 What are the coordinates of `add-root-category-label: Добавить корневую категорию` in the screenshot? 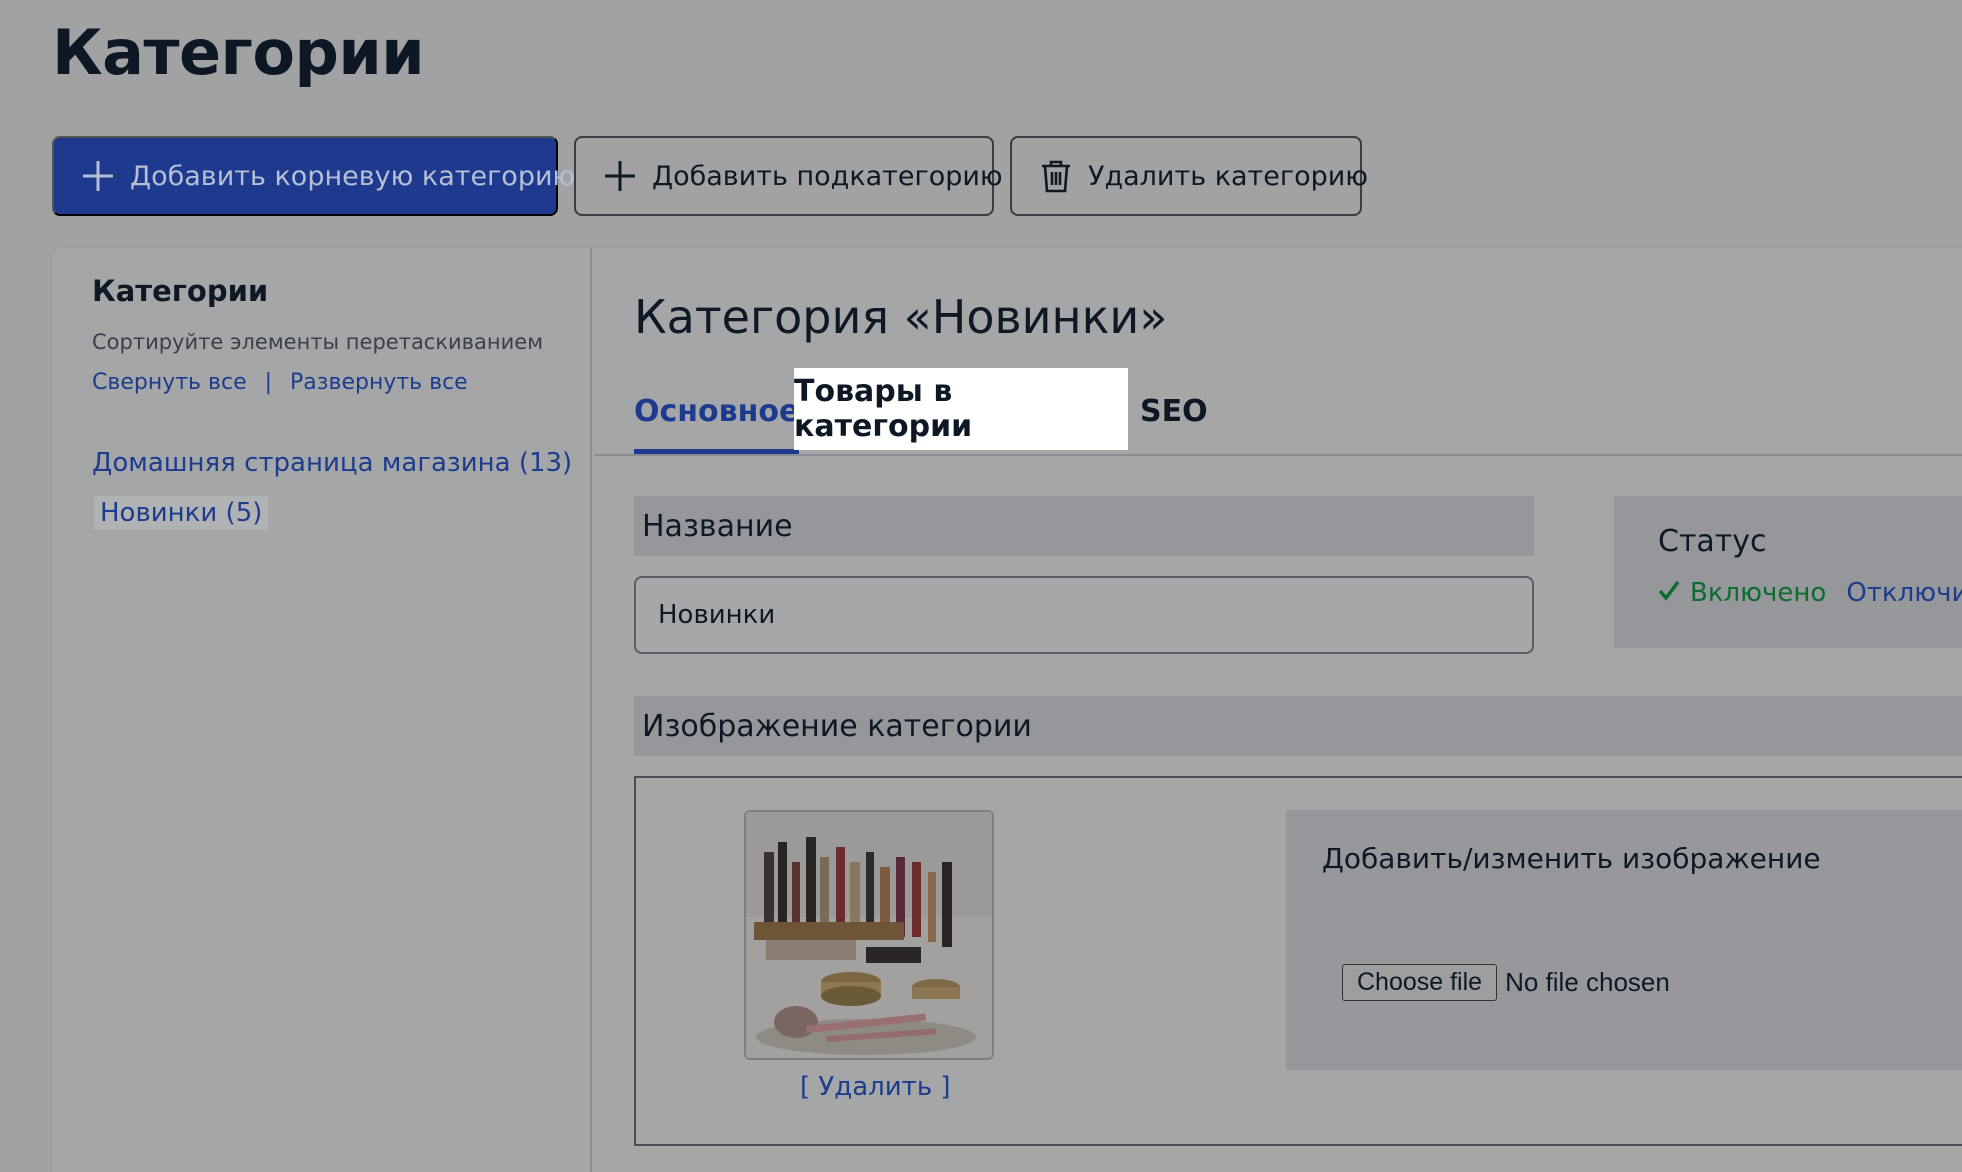 It's located at (353, 176).